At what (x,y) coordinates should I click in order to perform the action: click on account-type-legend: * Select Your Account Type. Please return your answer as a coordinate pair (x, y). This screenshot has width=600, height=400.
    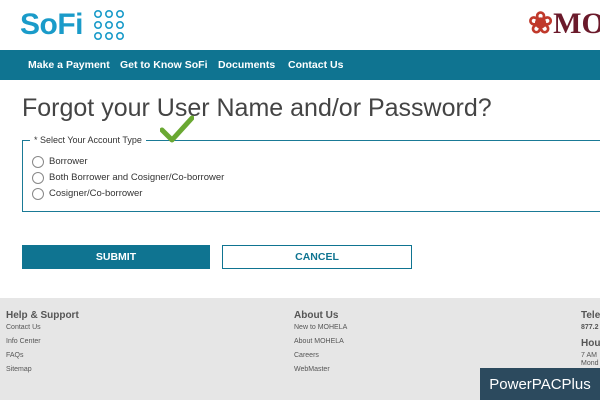
    Looking at the image, I should click on (88, 140).